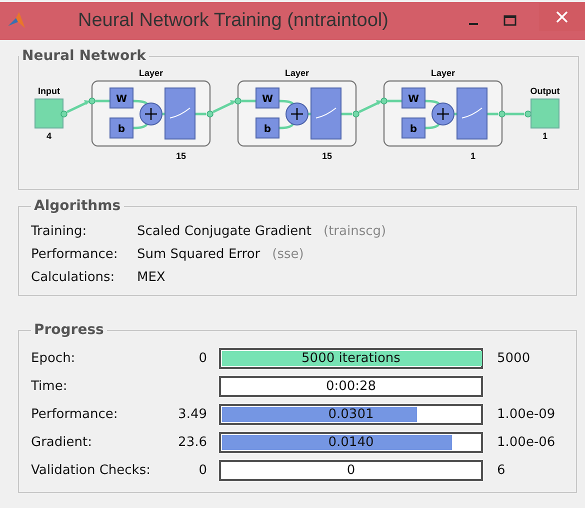 This screenshot has width=585, height=508. Describe the element at coordinates (62, 442) in the screenshot. I see `progress-label: Gradient:` at that location.